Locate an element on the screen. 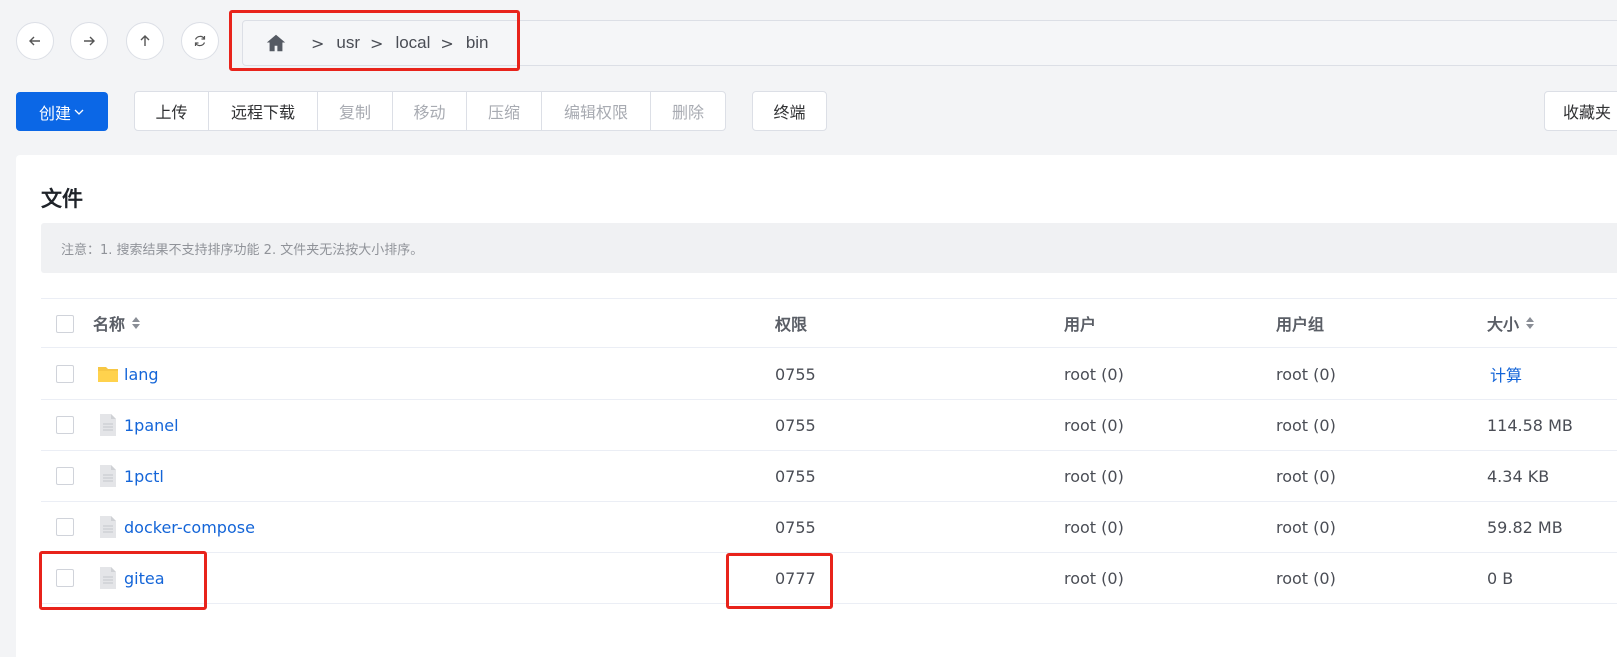 The height and width of the screenshot is (657, 1617). column-size: 大小 is located at coordinates (1511, 323).